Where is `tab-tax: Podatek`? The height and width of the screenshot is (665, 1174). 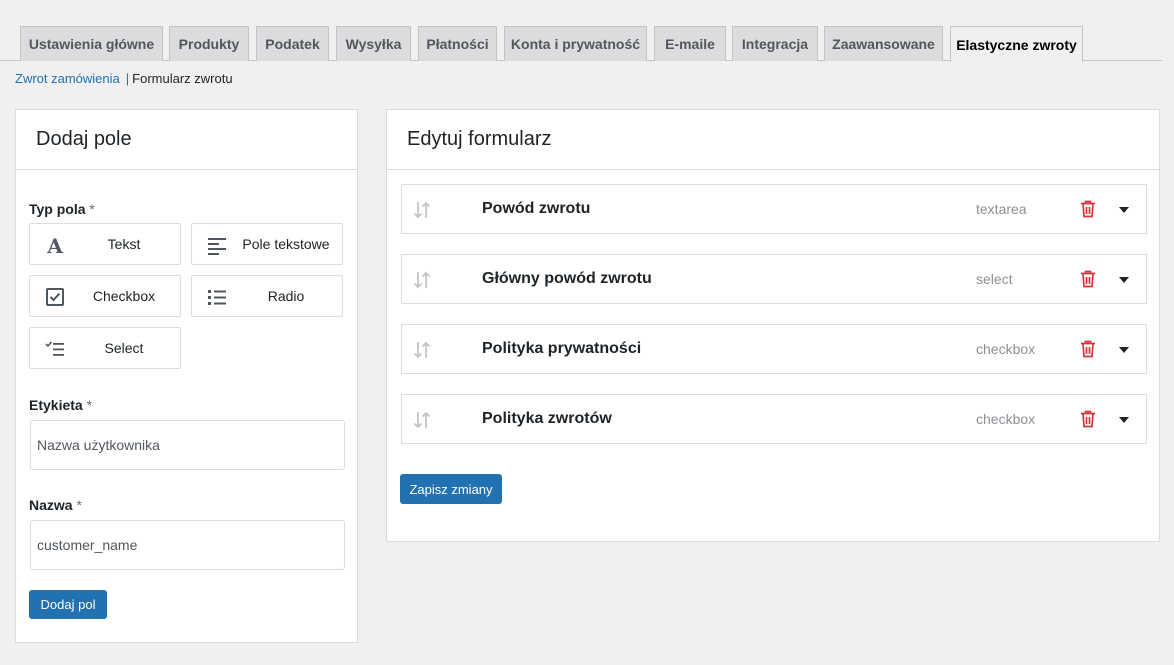
tab-tax: Podatek is located at coordinates (292, 43).